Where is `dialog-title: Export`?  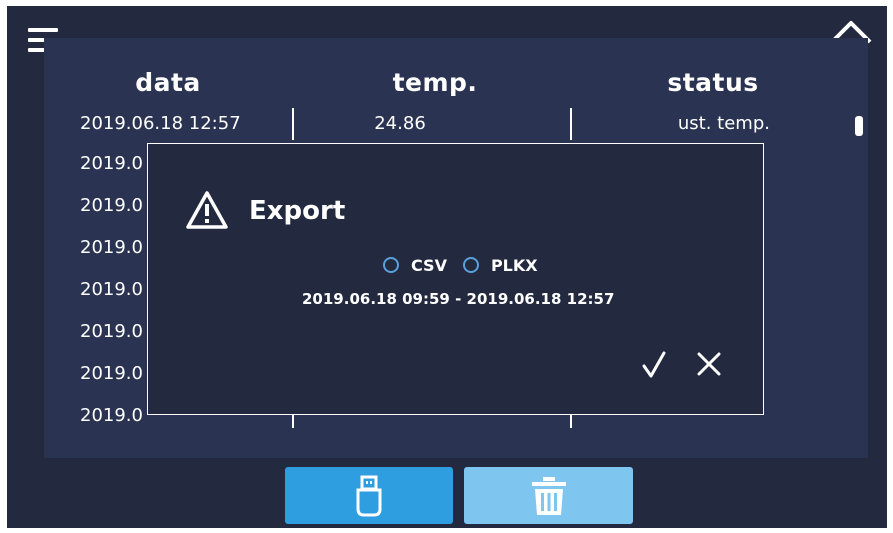
dialog-title: Export is located at coordinates (297, 211).